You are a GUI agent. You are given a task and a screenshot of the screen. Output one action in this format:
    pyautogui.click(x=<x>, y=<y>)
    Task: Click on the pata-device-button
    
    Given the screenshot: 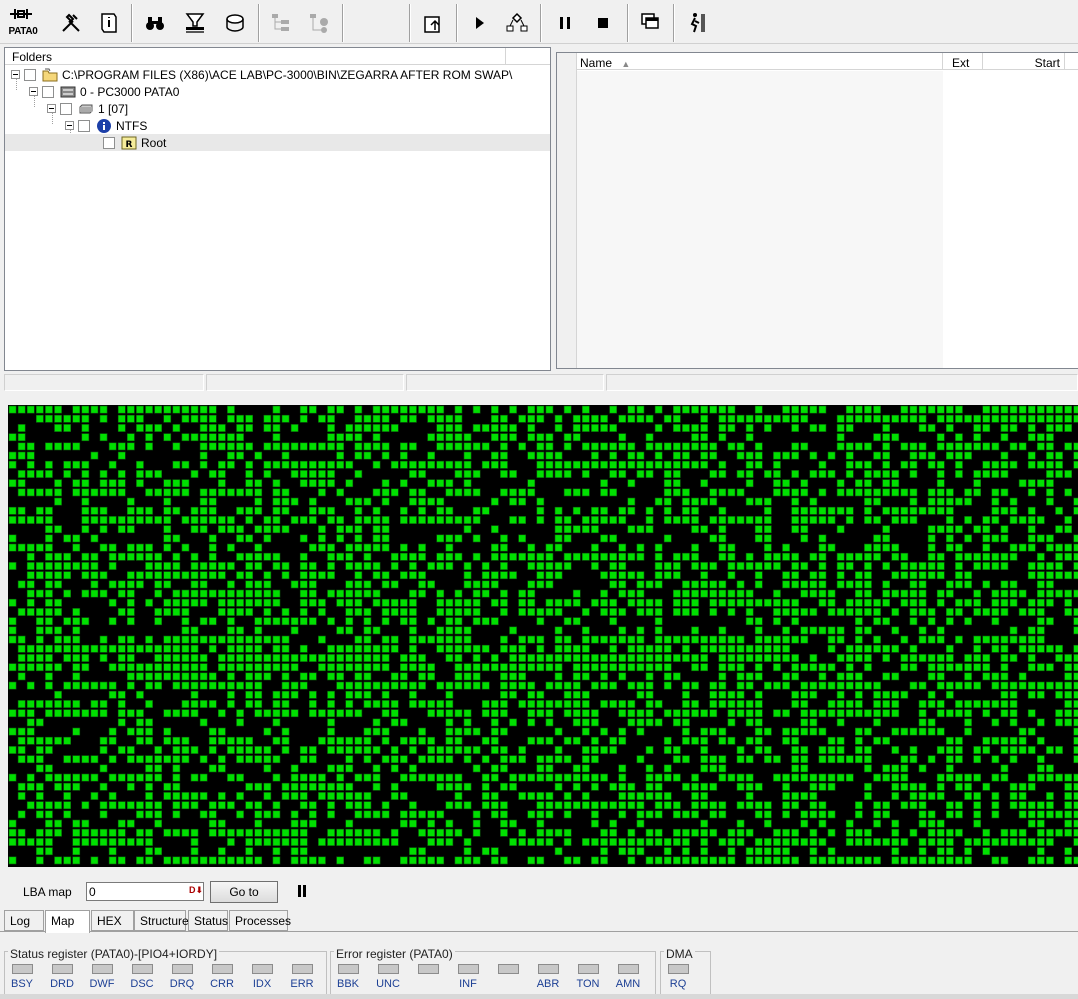 What is the action you would take?
    pyautogui.click(x=21, y=14)
    